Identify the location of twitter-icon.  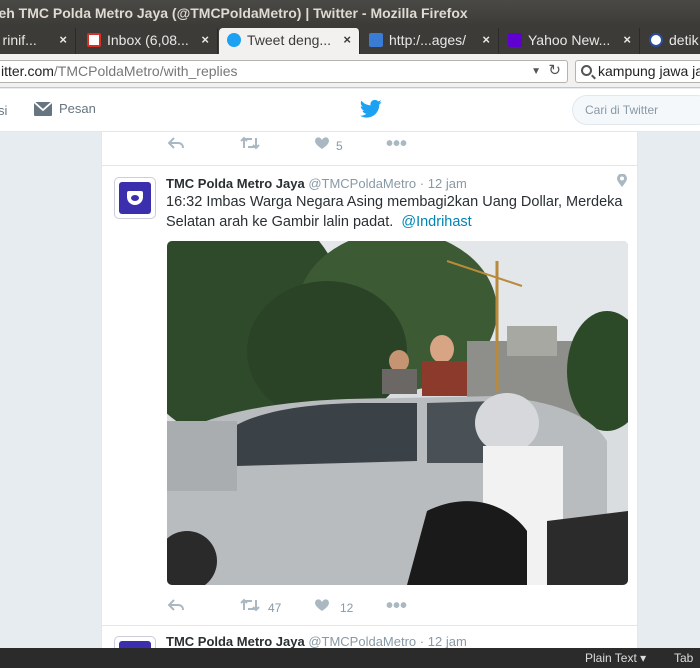
(234, 40).